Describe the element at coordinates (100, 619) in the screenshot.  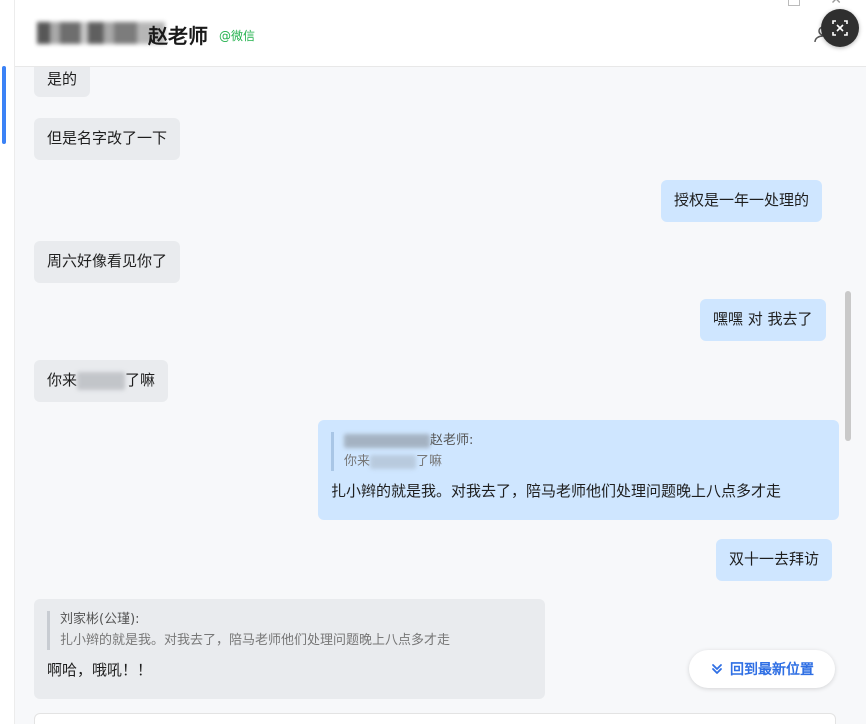
I see `quote-author: 刘家彬(公瑾):` at that location.